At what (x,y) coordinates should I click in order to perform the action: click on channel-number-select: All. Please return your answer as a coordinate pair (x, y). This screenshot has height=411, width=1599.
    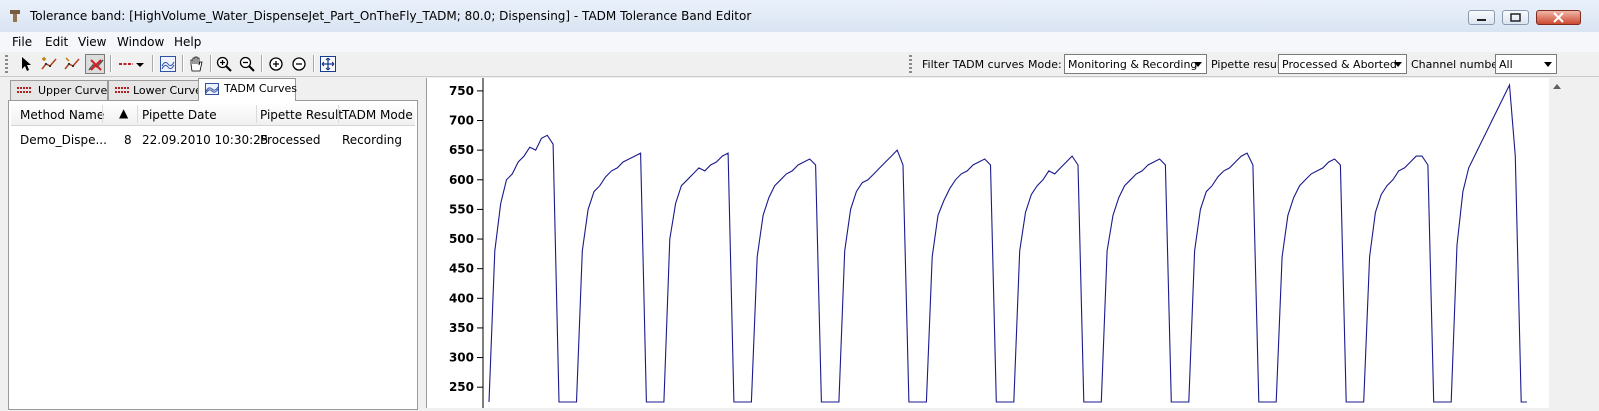
    Looking at the image, I should click on (1526, 64).